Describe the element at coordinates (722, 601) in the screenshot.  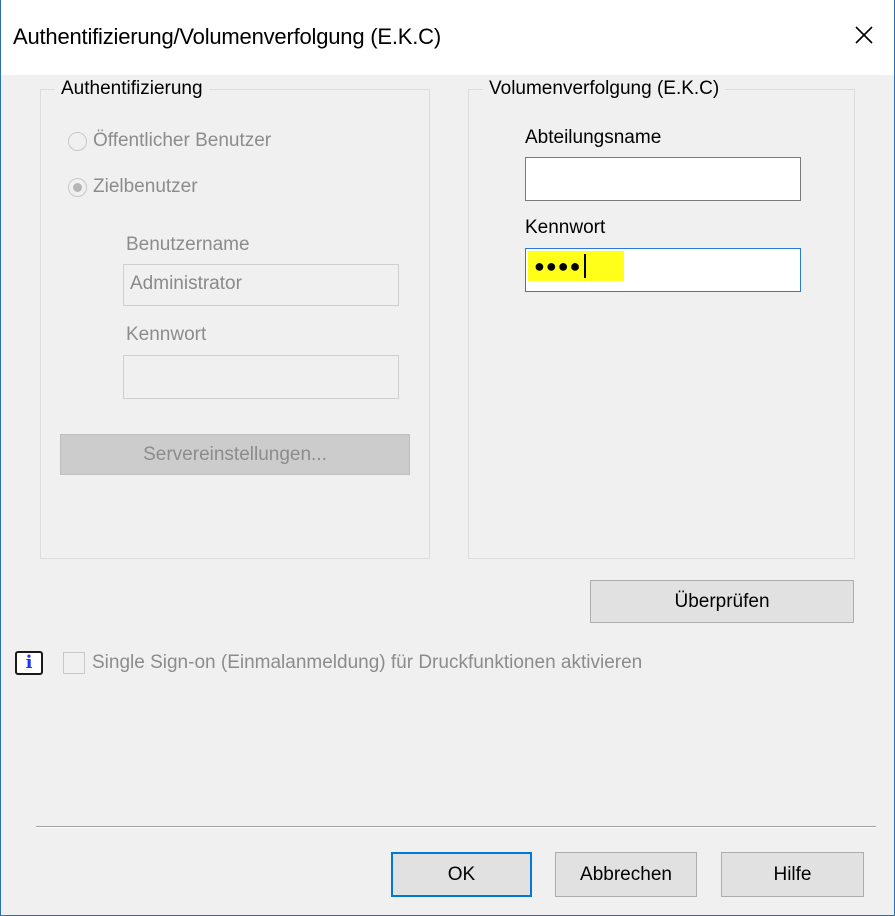
I see `verify-button: Überprüfen` at that location.